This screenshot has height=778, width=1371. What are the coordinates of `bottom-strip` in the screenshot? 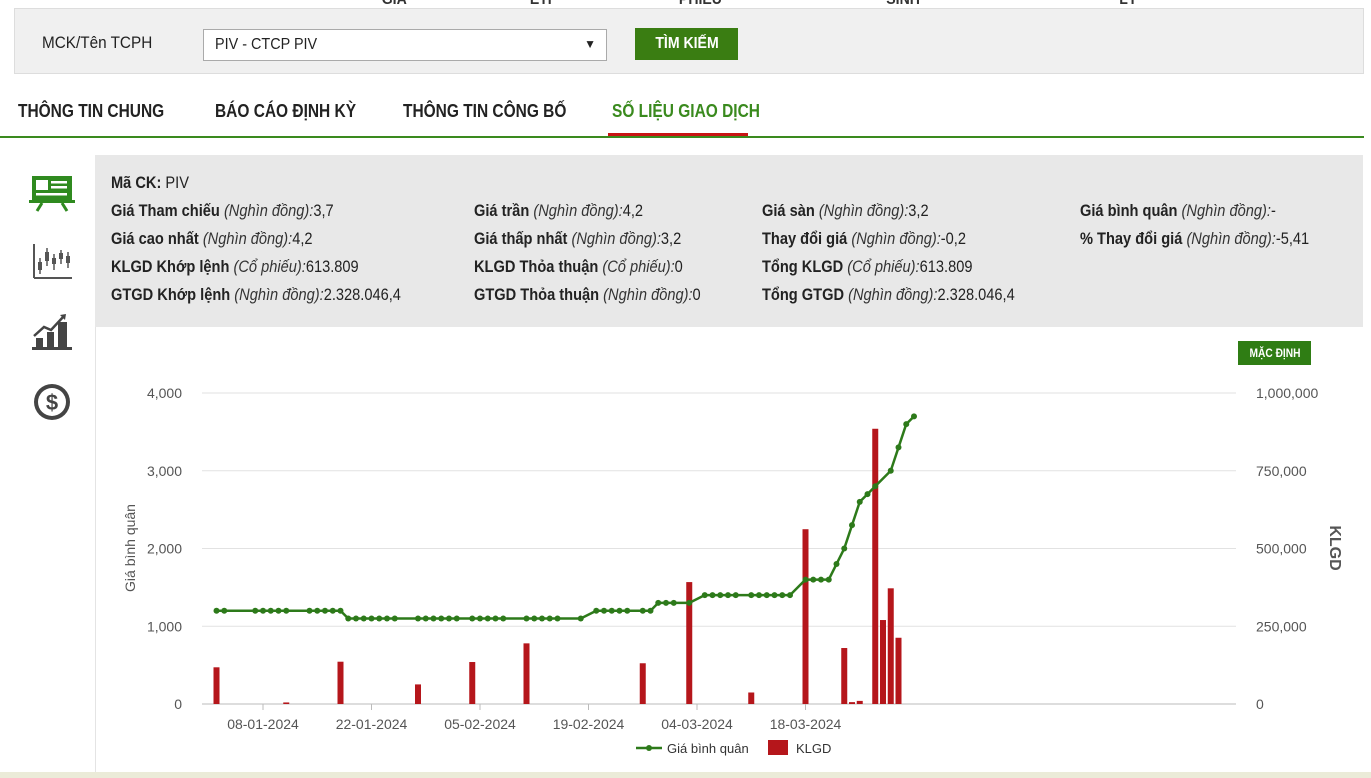 It's located at (685, 775).